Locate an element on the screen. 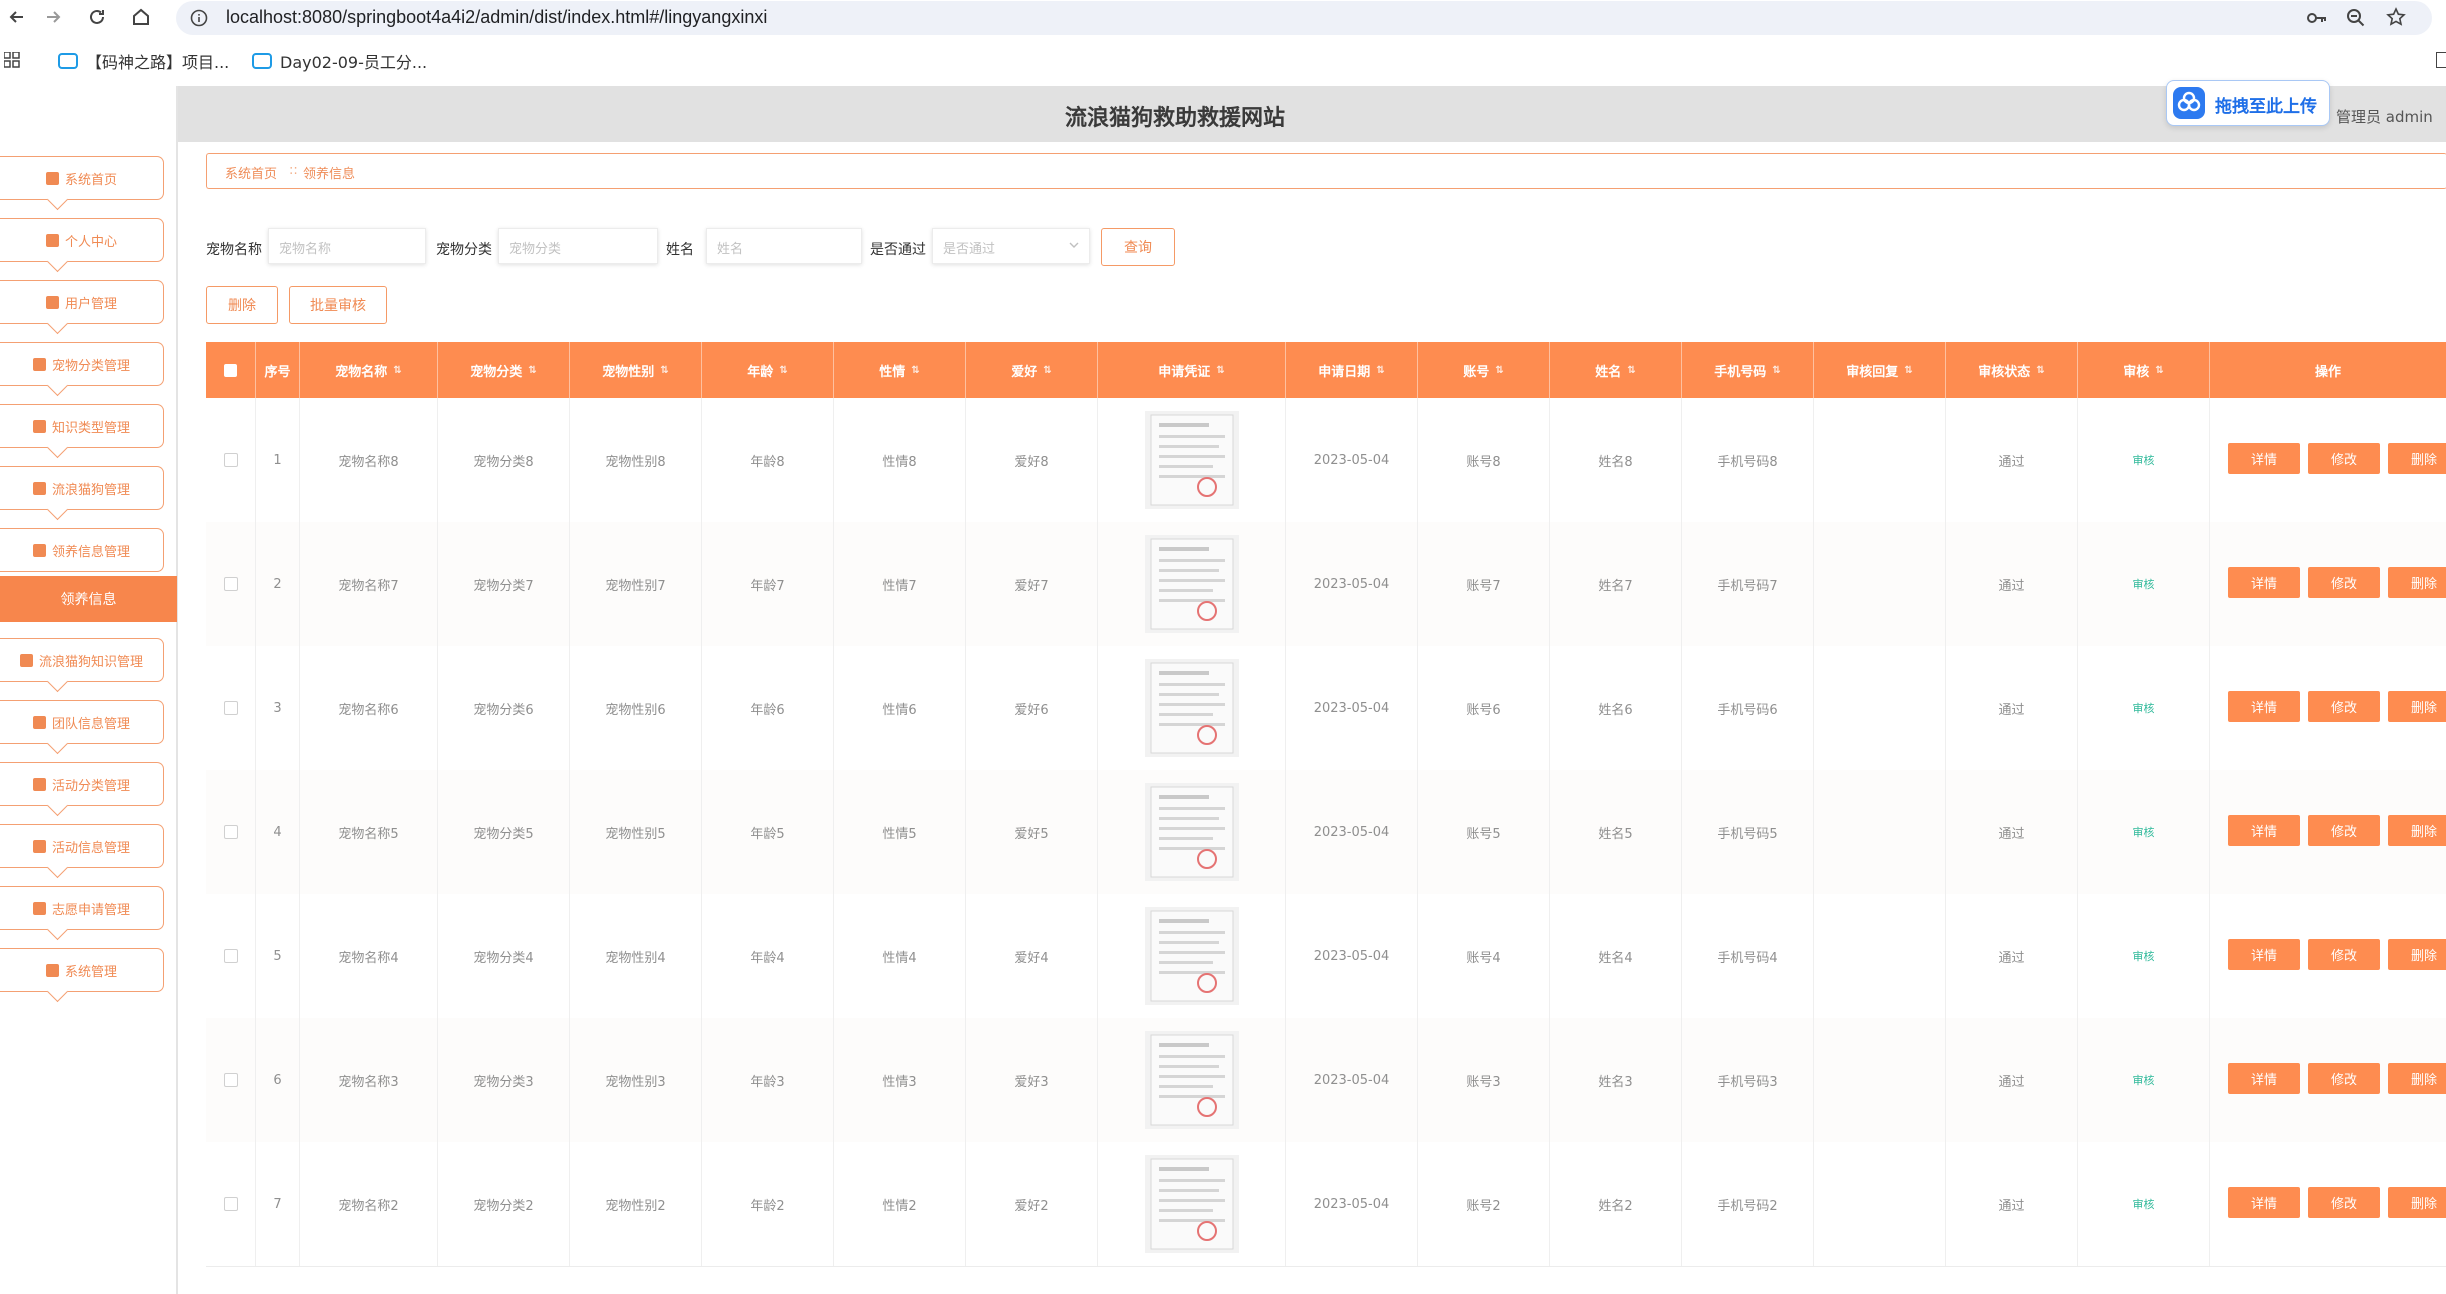 The width and height of the screenshot is (2446, 1294). sidebar-item-activity-info: 活动信息管理 is located at coordinates (82, 851).